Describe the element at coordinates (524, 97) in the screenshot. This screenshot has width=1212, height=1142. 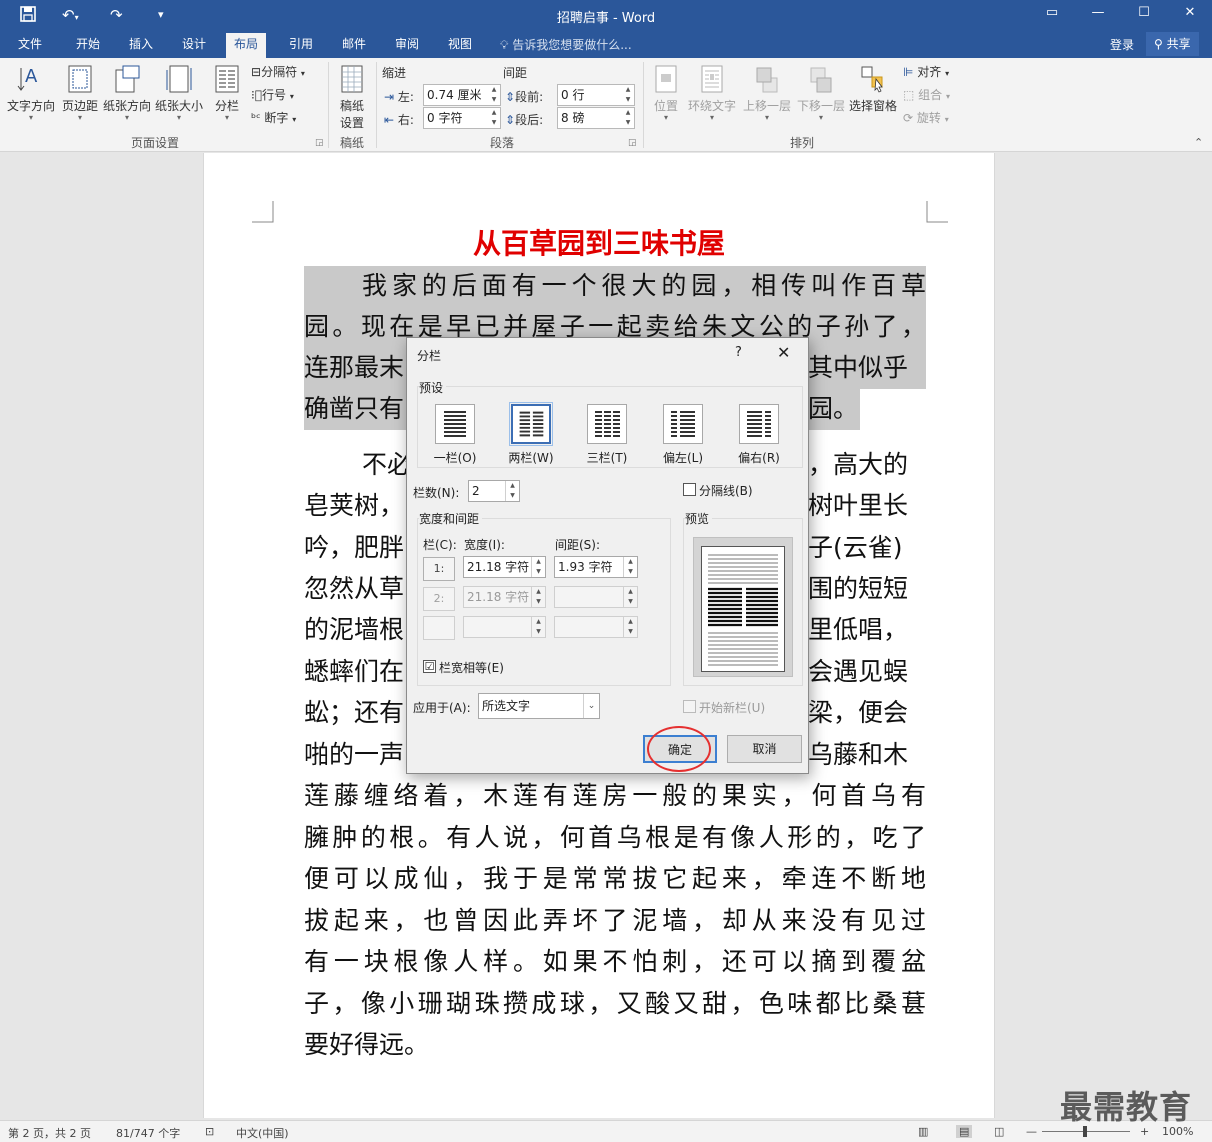
I see `spacing-before-label: ⇕段前:` at that location.